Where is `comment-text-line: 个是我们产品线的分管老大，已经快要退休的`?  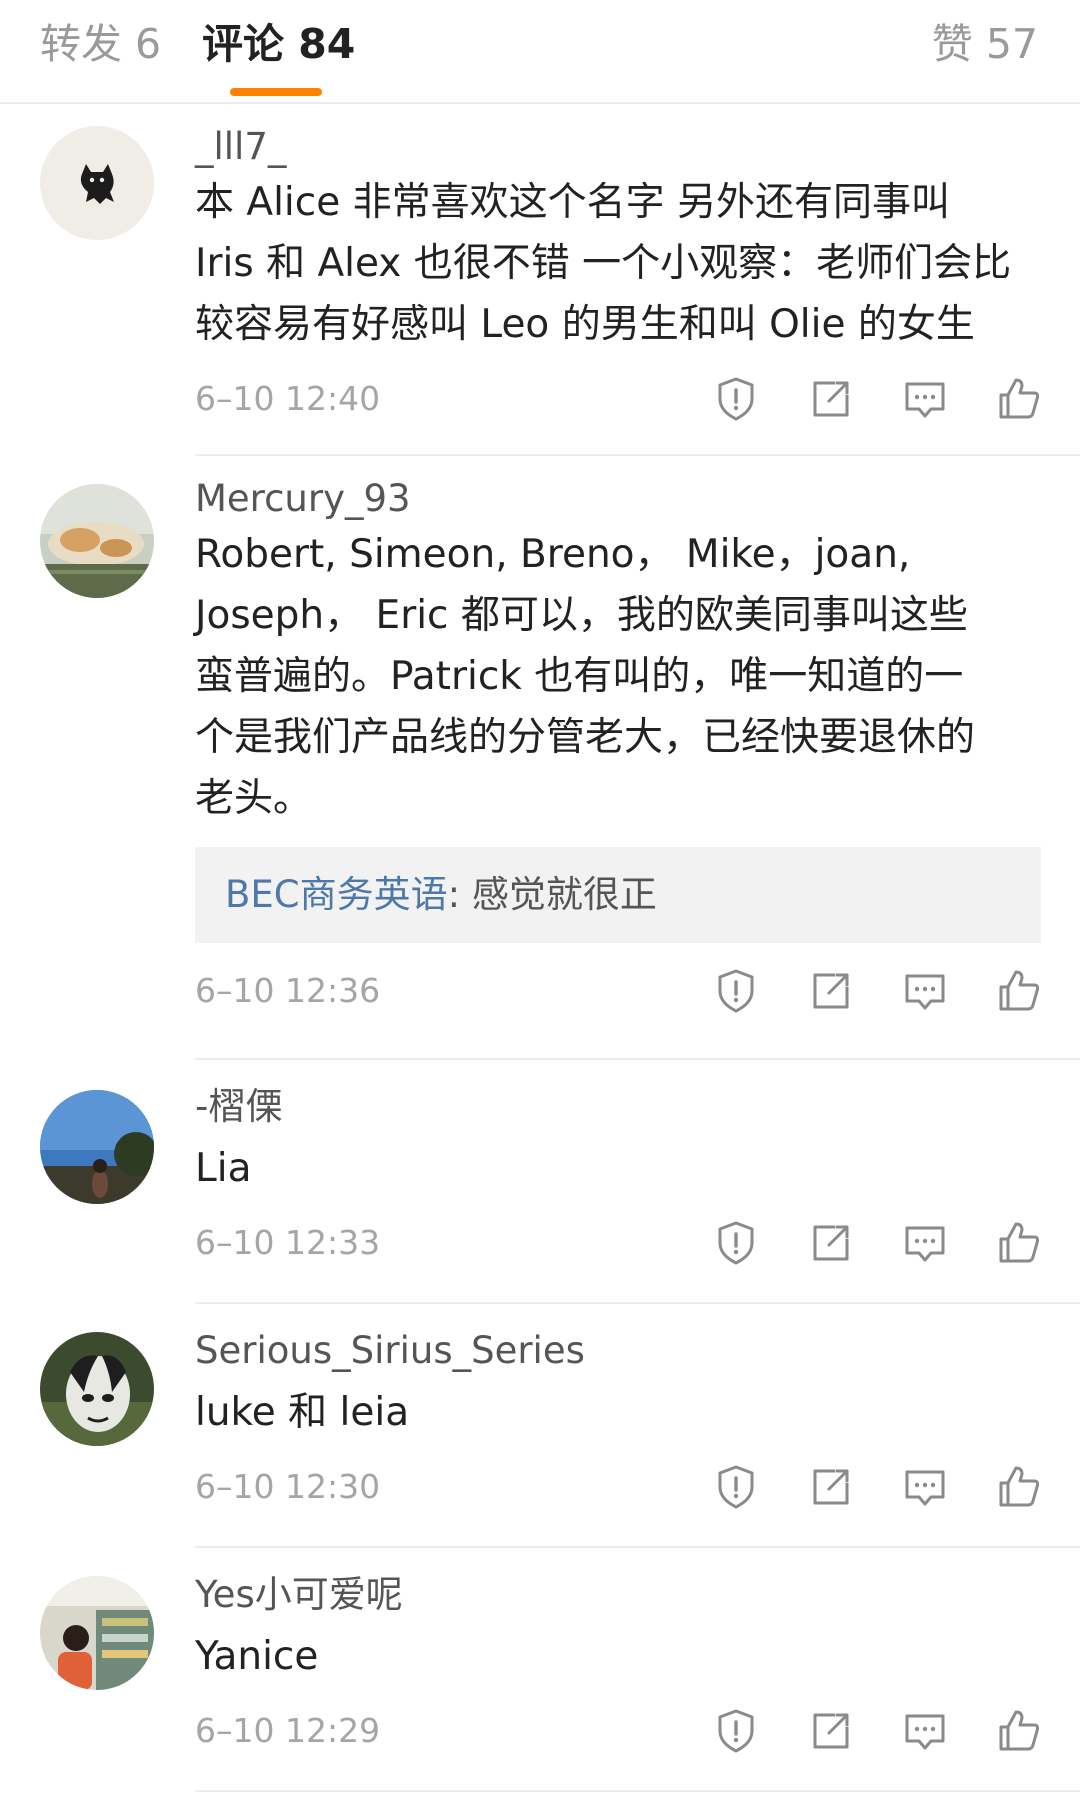
comment-text-line: 个是我们产品线的分管老大，已经快要退休的 is located at coordinates (585, 737).